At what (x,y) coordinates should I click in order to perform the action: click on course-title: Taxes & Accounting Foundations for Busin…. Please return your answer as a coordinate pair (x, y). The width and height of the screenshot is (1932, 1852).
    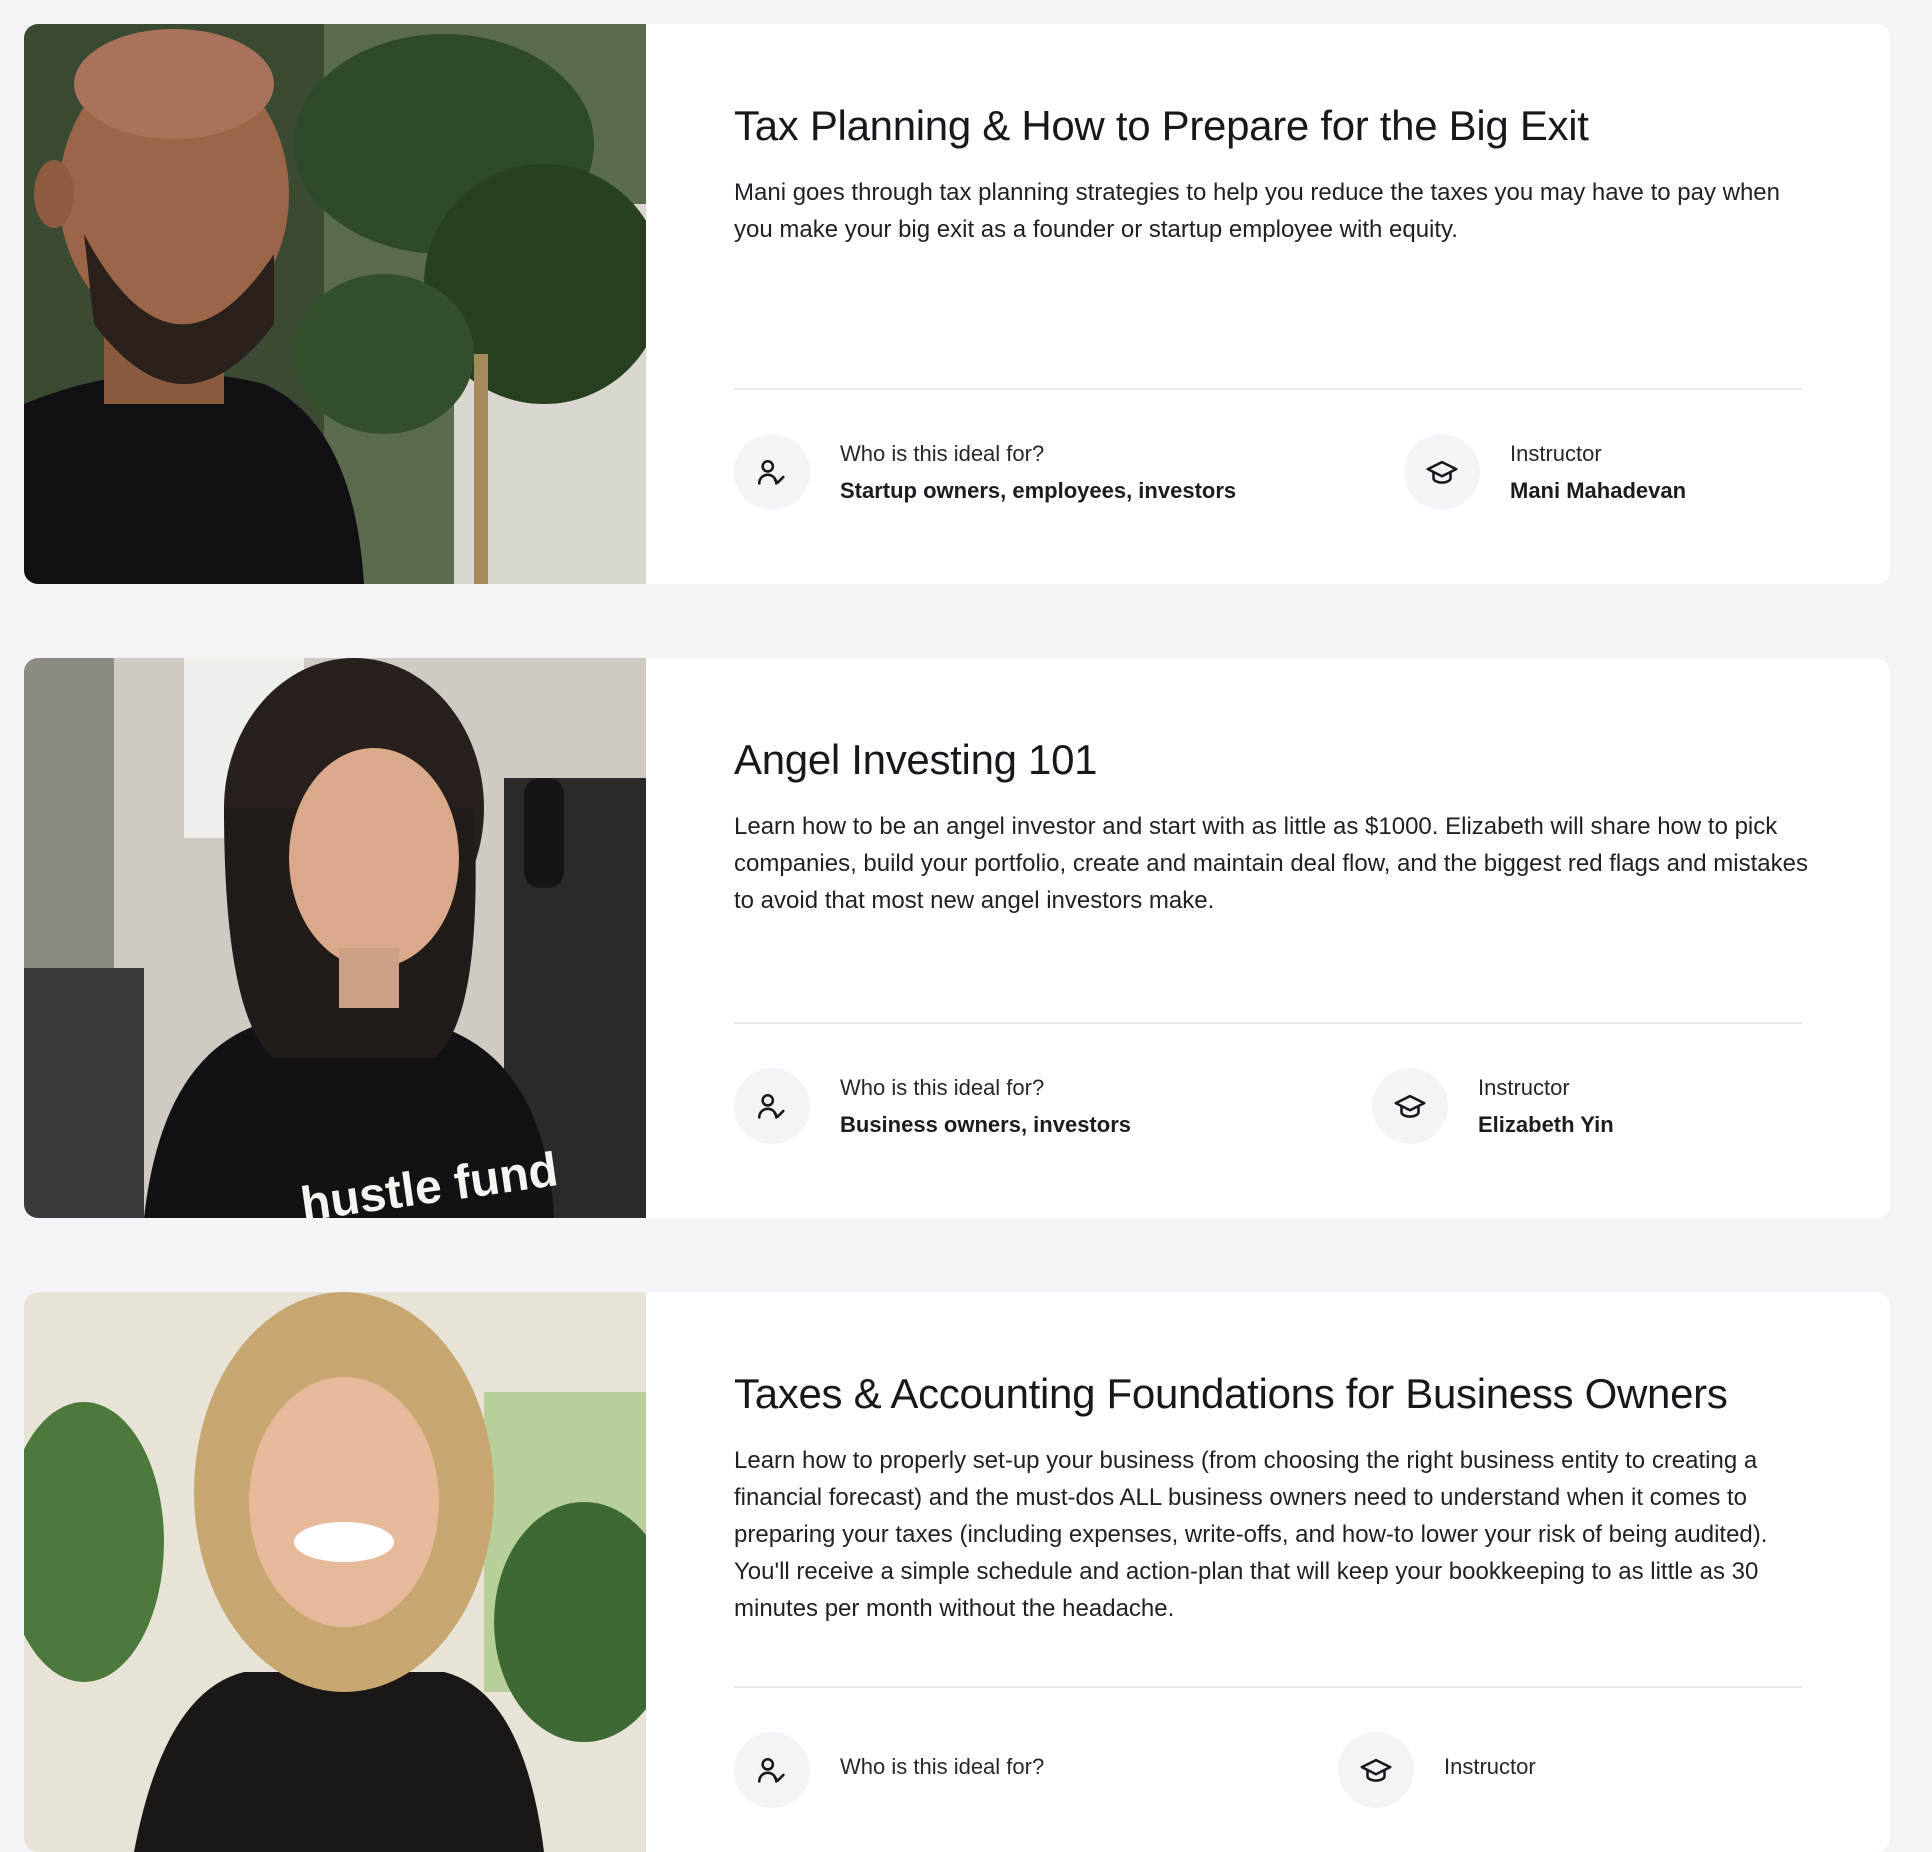
    Looking at the image, I should click on (1231, 1394).